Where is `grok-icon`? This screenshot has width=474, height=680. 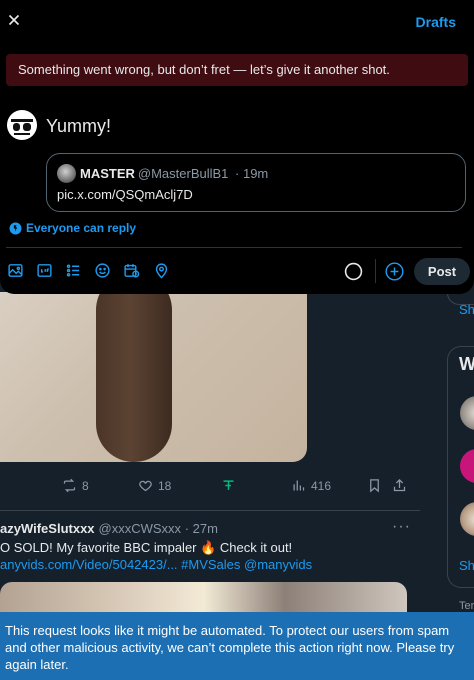
grok-icon is located at coordinates (228, 485).